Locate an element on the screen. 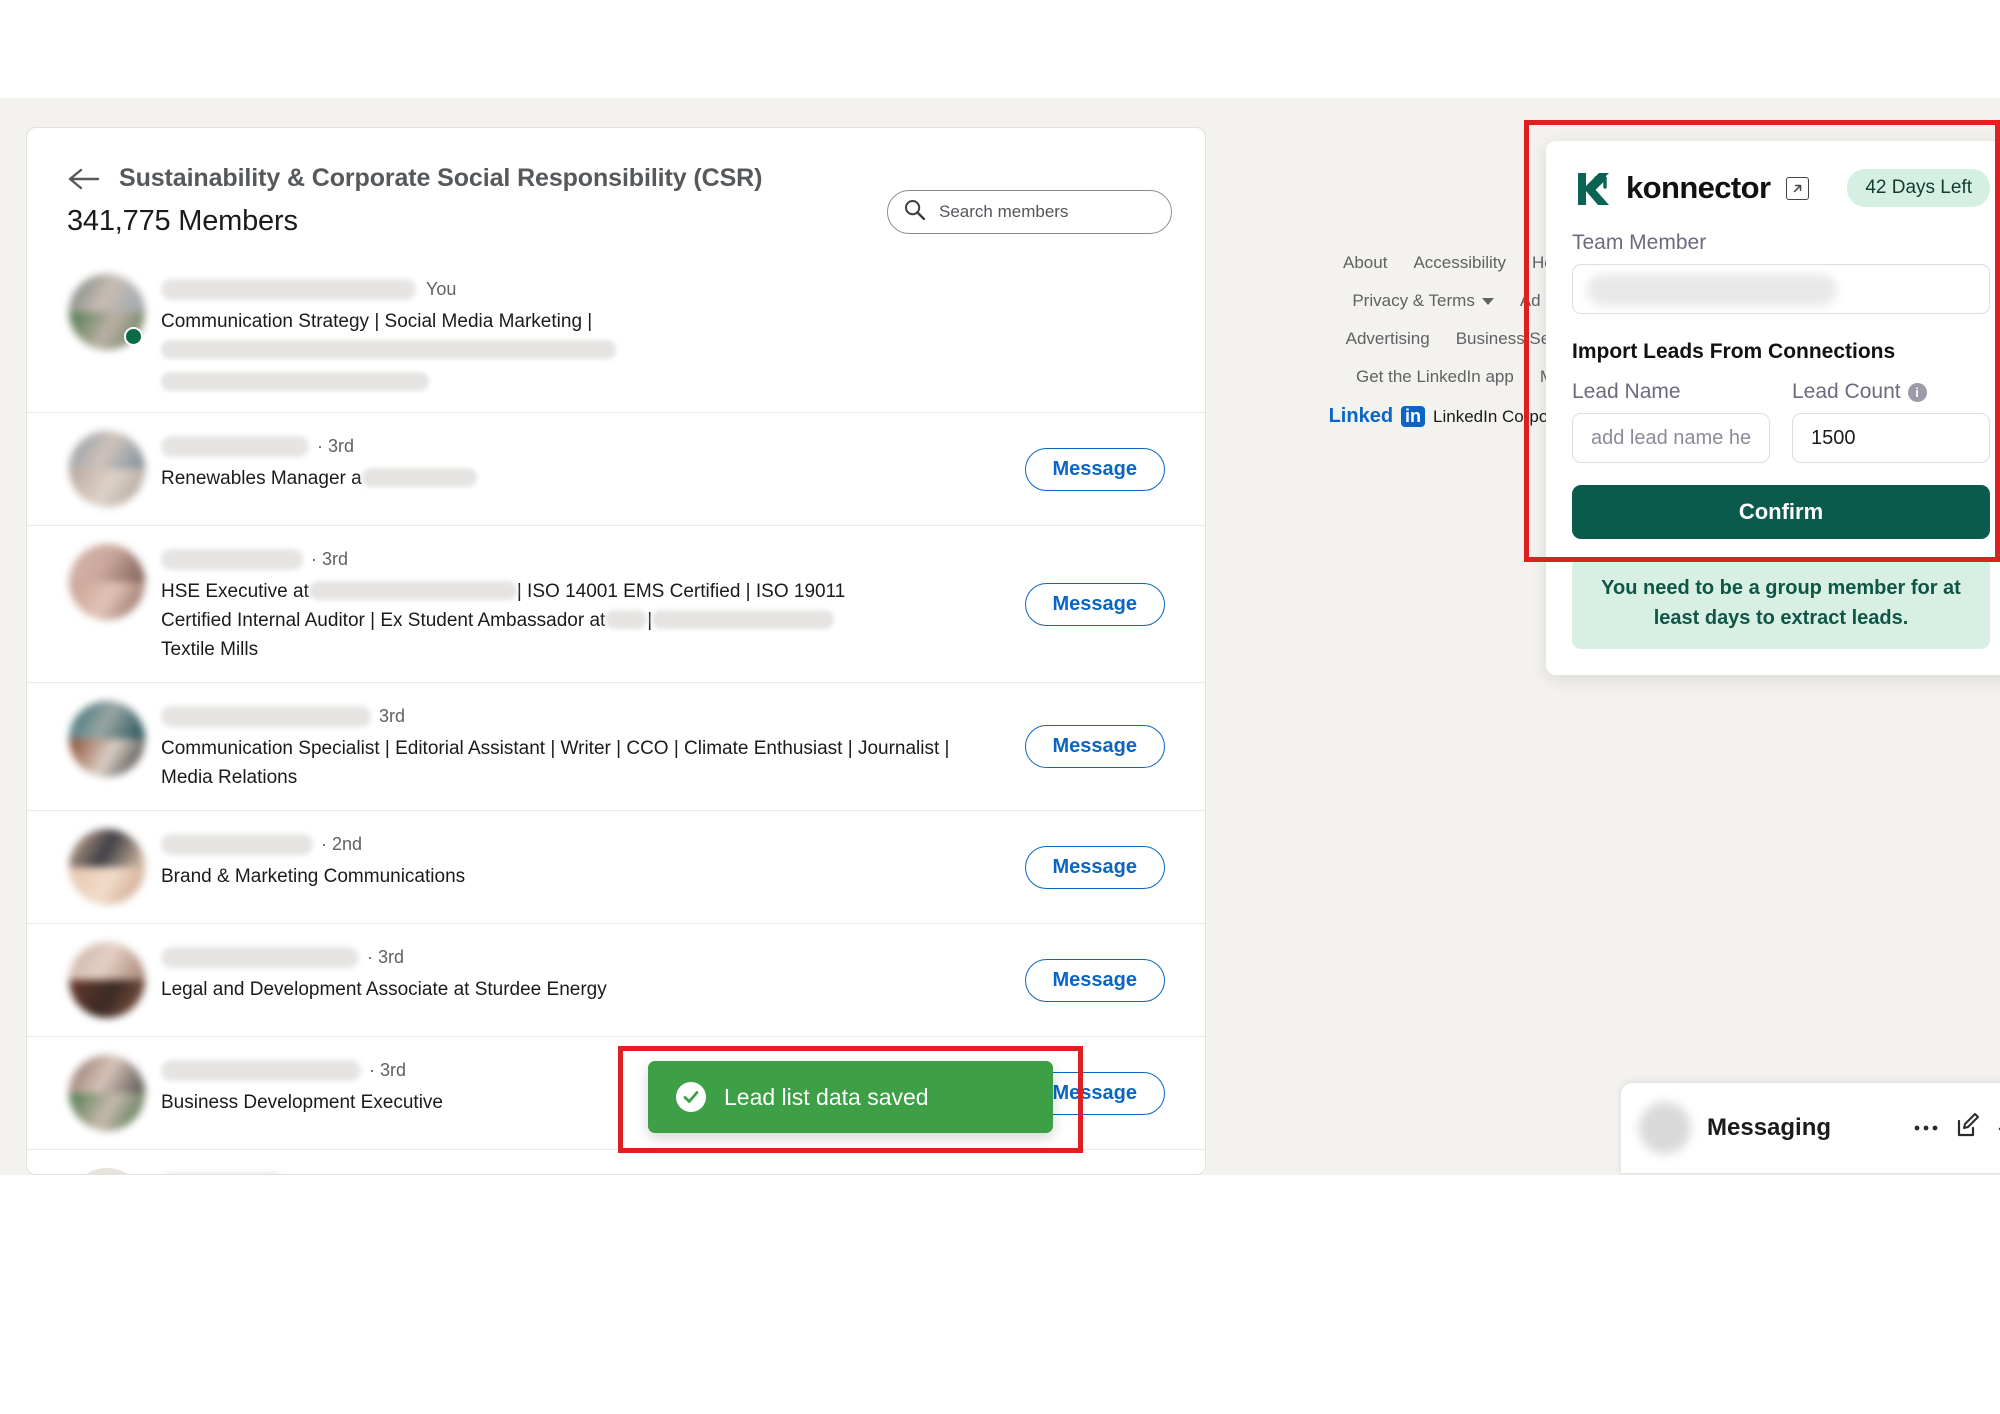 The image size is (2000, 1414). konnector-panel-highlight-box is located at coordinates (1762, 341).